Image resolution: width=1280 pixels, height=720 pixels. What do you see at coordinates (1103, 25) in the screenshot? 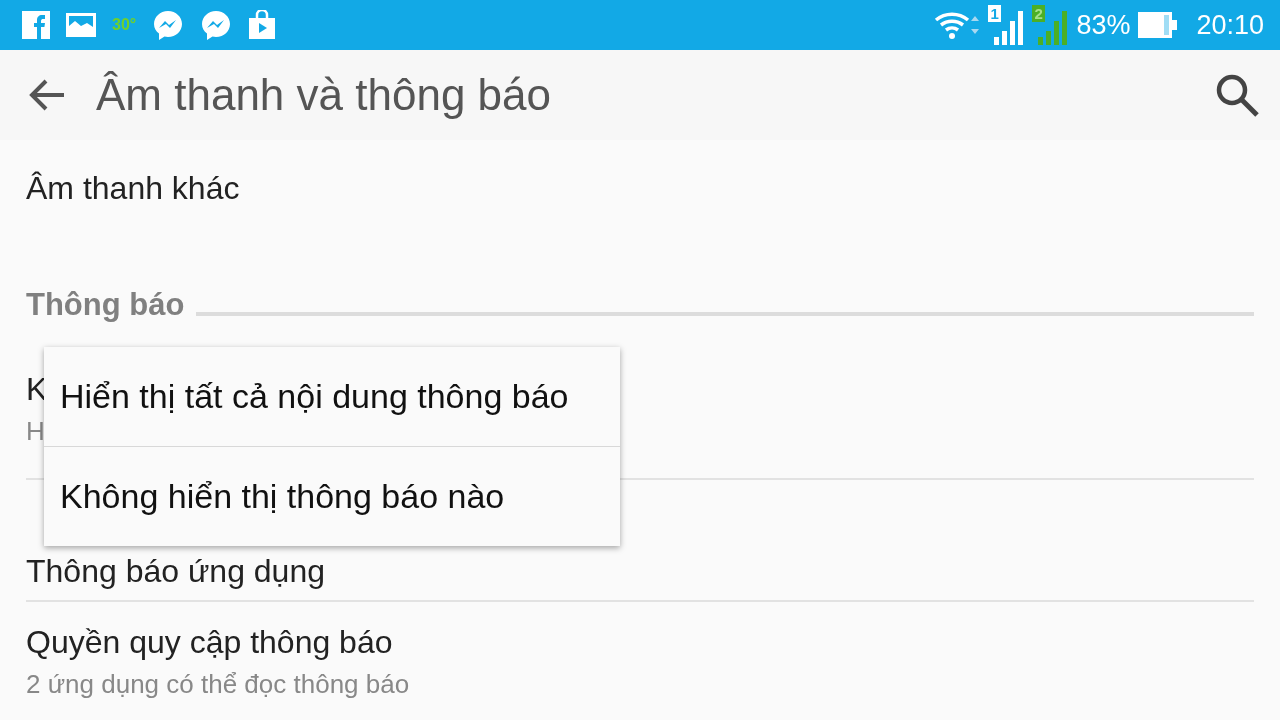
I see `battery-percentage: 83%` at bounding box center [1103, 25].